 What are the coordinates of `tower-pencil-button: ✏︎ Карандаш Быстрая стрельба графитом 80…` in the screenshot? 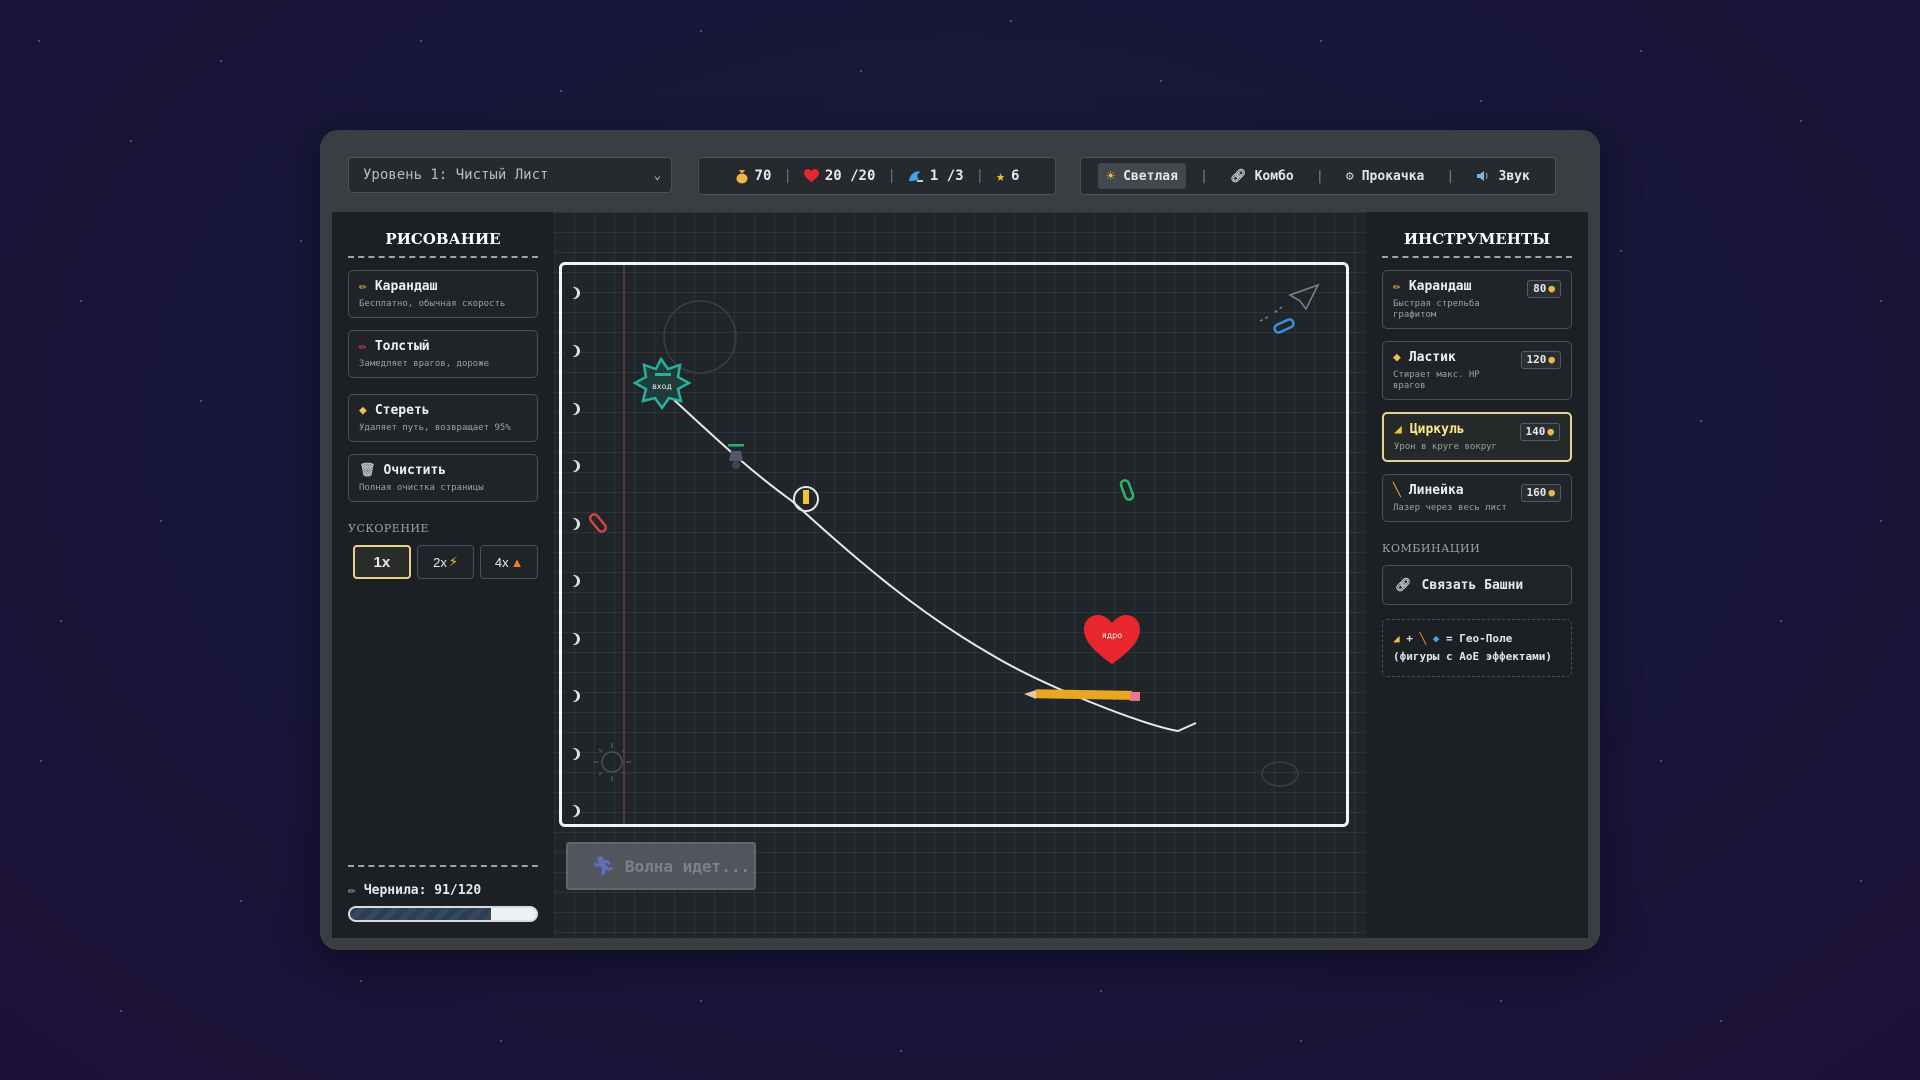 It's located at (1477, 299).